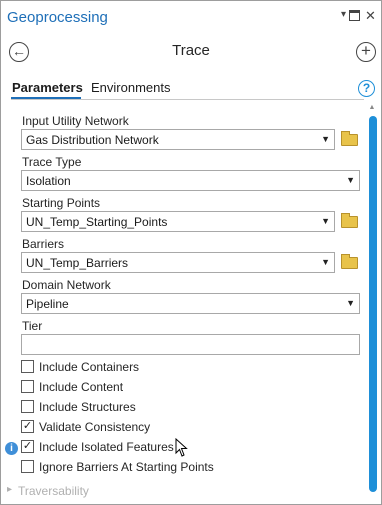 The height and width of the screenshot is (505, 382). Describe the element at coordinates (178, 221) in the screenshot. I see `starting-points-combobox: UN_Temp_Starting_Points ▼` at that location.